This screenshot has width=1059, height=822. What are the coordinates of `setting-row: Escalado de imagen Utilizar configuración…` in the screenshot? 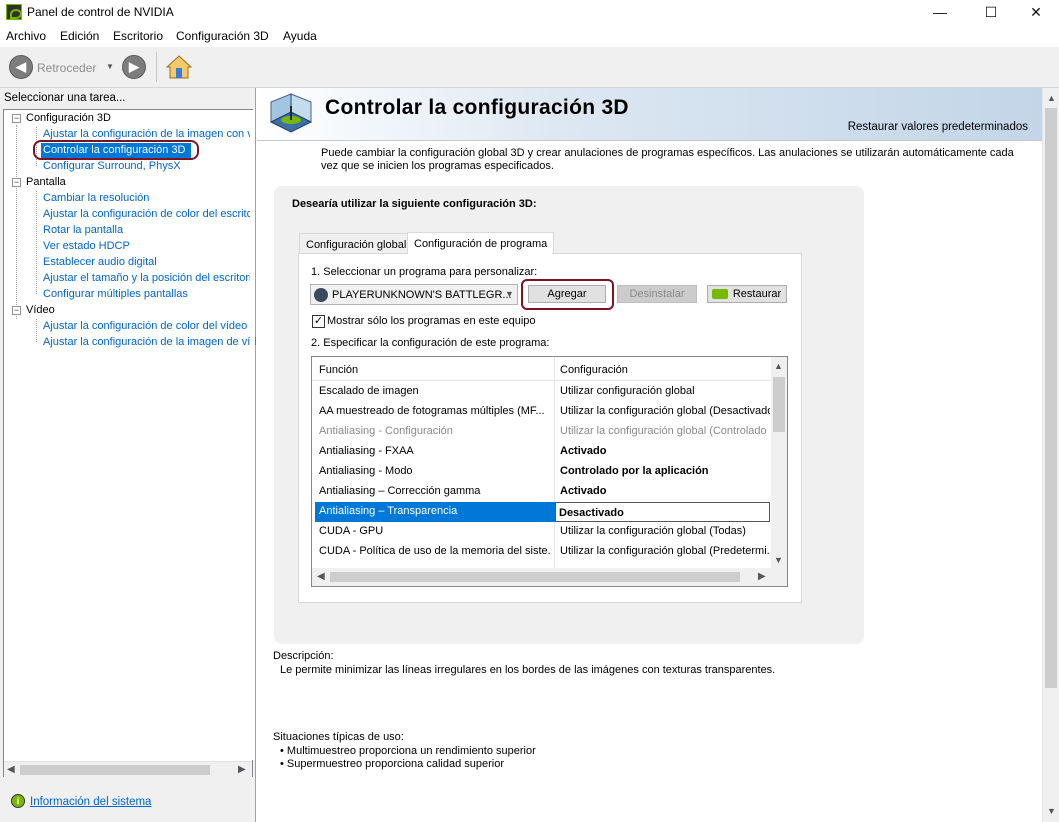 It's located at (541, 392).